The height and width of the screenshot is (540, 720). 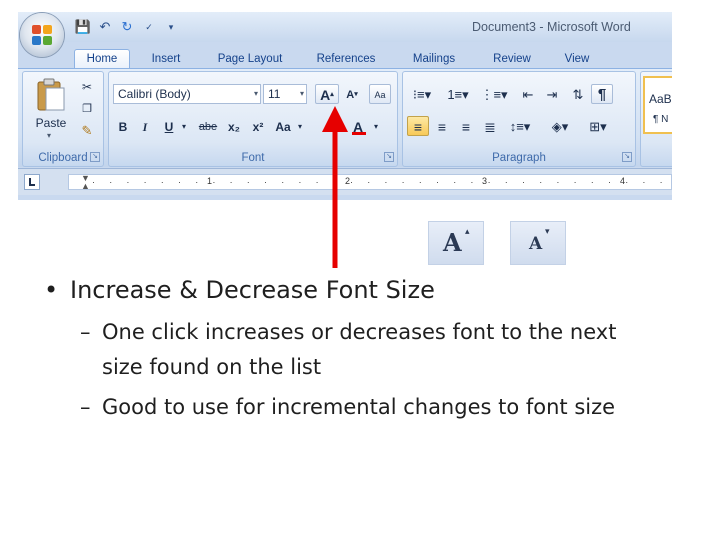 I want to click on ruler-bar: ▼ ▲ 1 2 3 4, so click(x=345, y=181).